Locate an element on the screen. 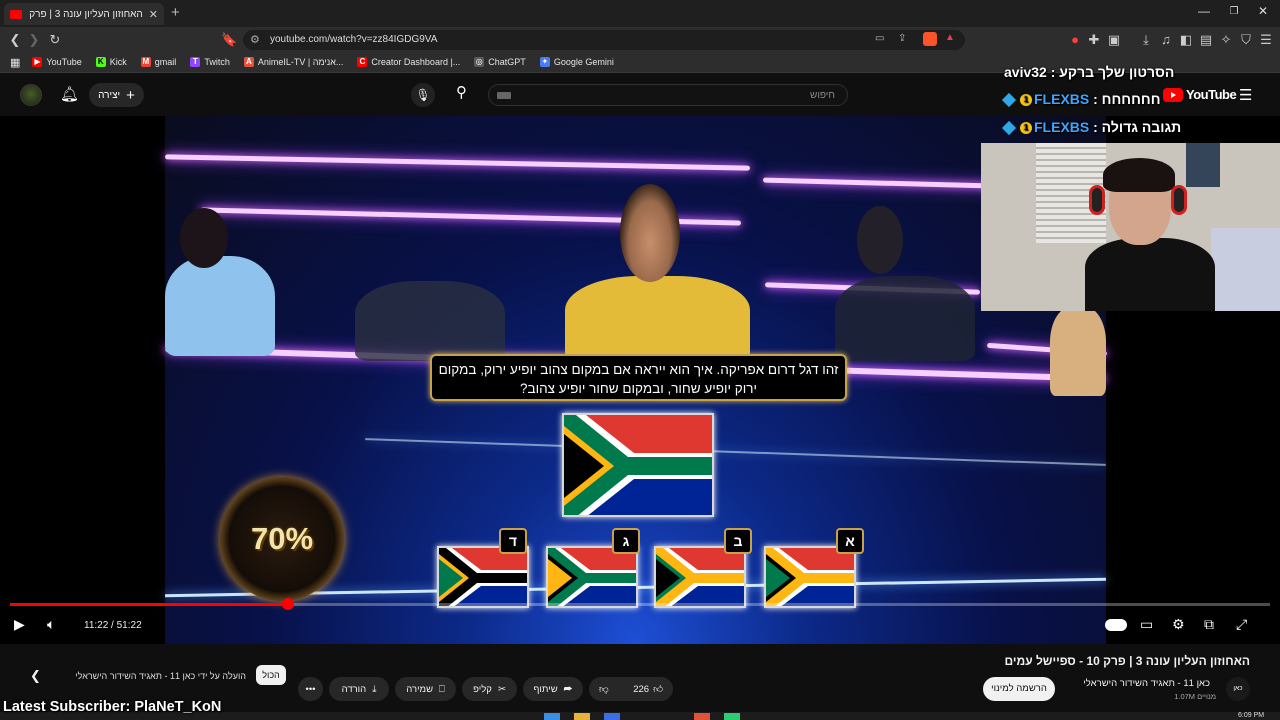  share-button: ⮫ שיתוף is located at coordinates (553, 689).